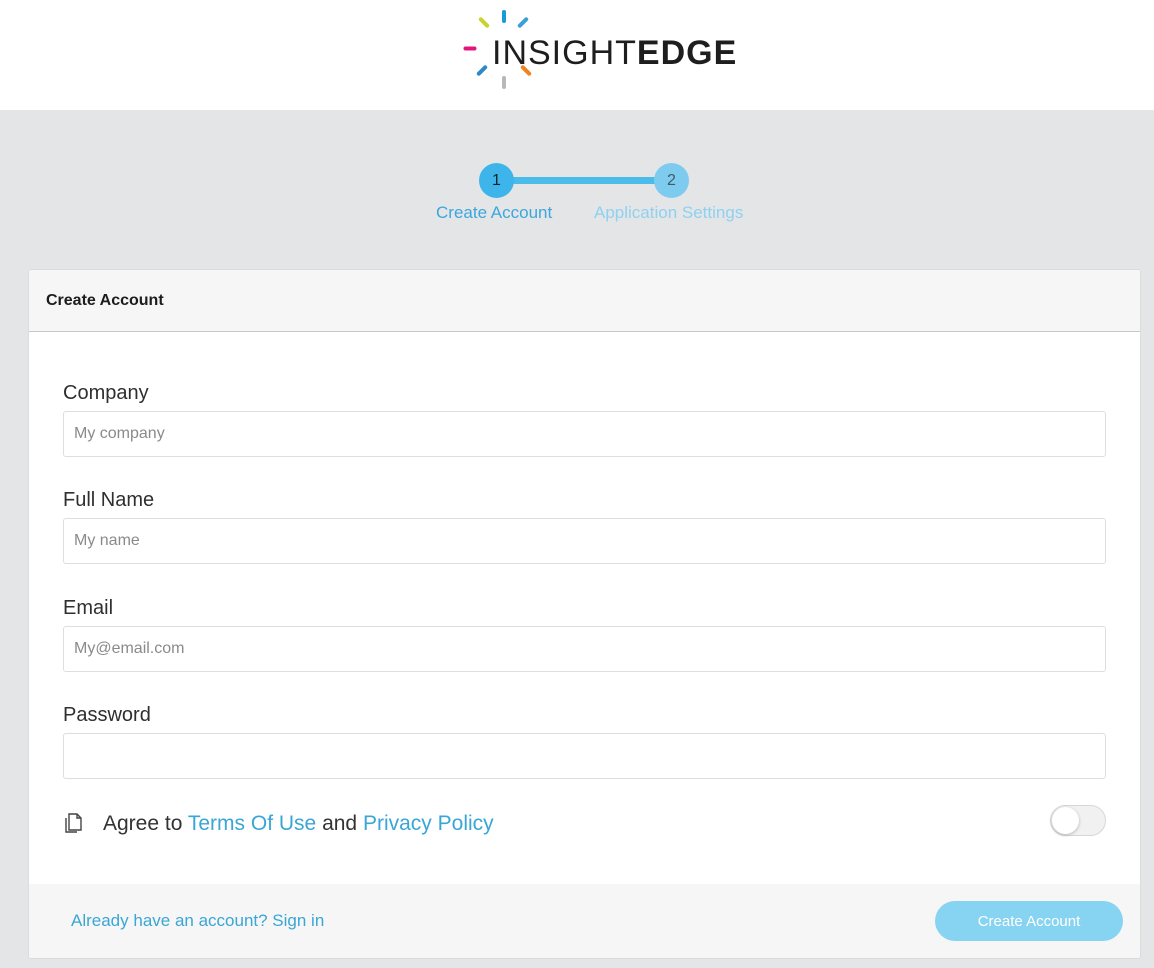  I want to click on agreement-row: Agree to Terms Of Use and Privacy Policy, so click(584, 825).